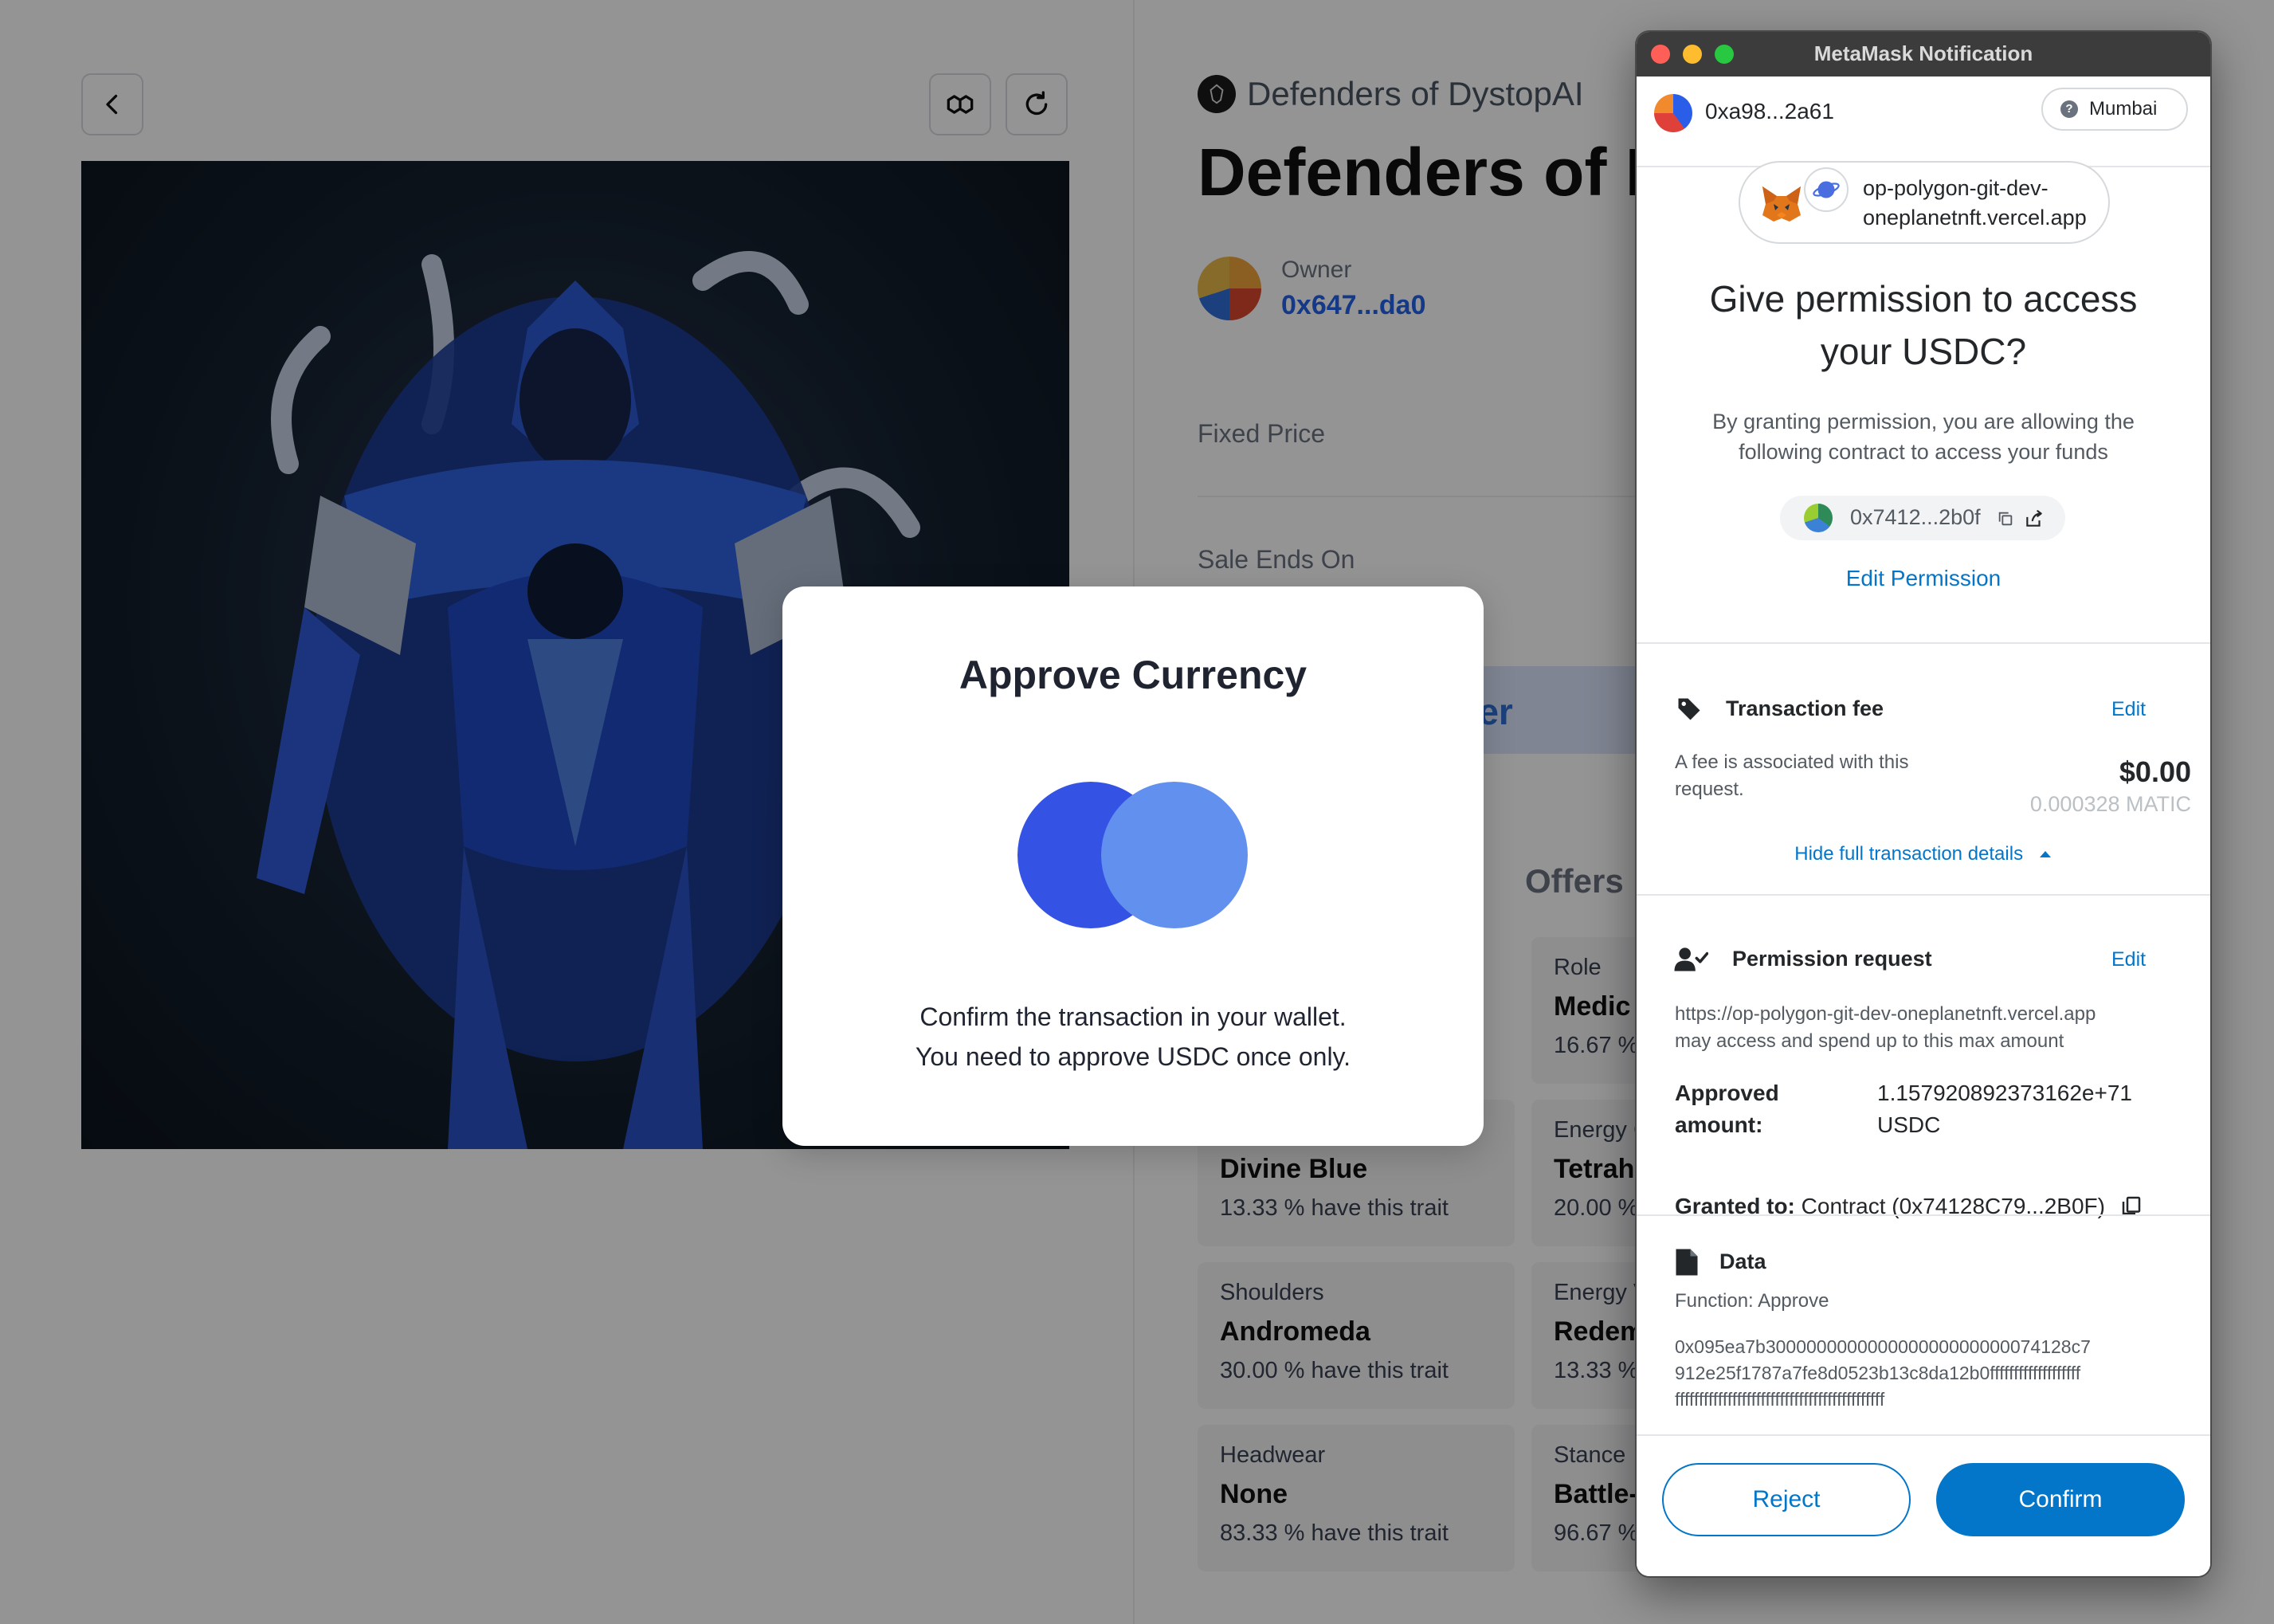  What do you see at coordinates (1923, 121) in the screenshot?
I see `account-header: 0xa98...2a61 ? Mumbai` at bounding box center [1923, 121].